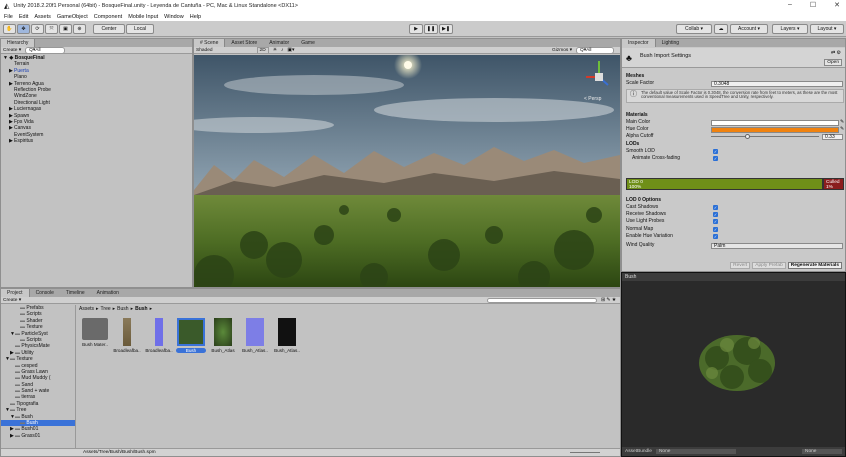 This screenshot has width=846, height=457. Describe the element at coordinates (833, 62) in the screenshot. I see `open-button: Open` at that location.